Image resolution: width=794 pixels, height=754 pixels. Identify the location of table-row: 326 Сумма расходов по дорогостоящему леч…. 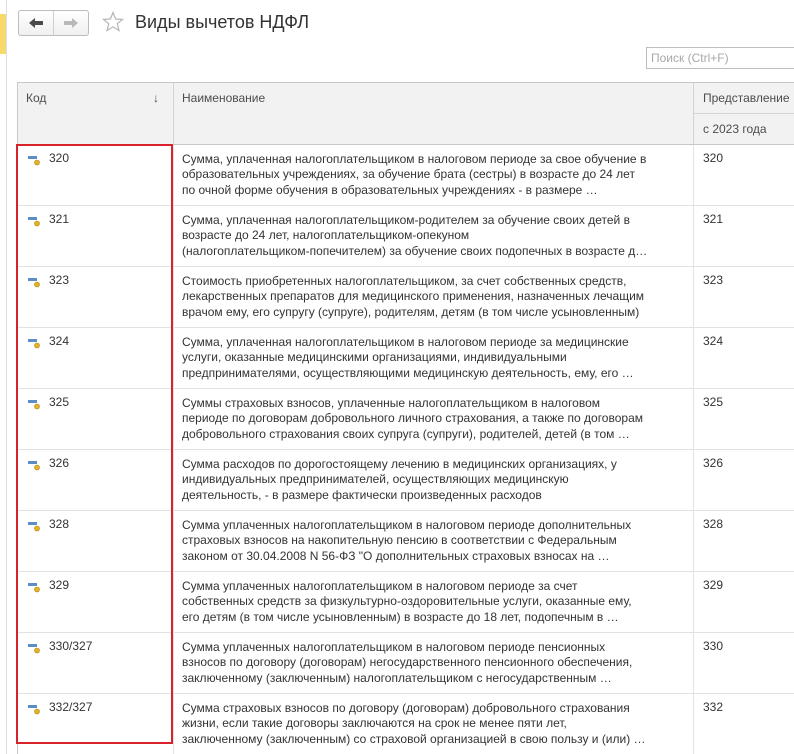
(406, 480).